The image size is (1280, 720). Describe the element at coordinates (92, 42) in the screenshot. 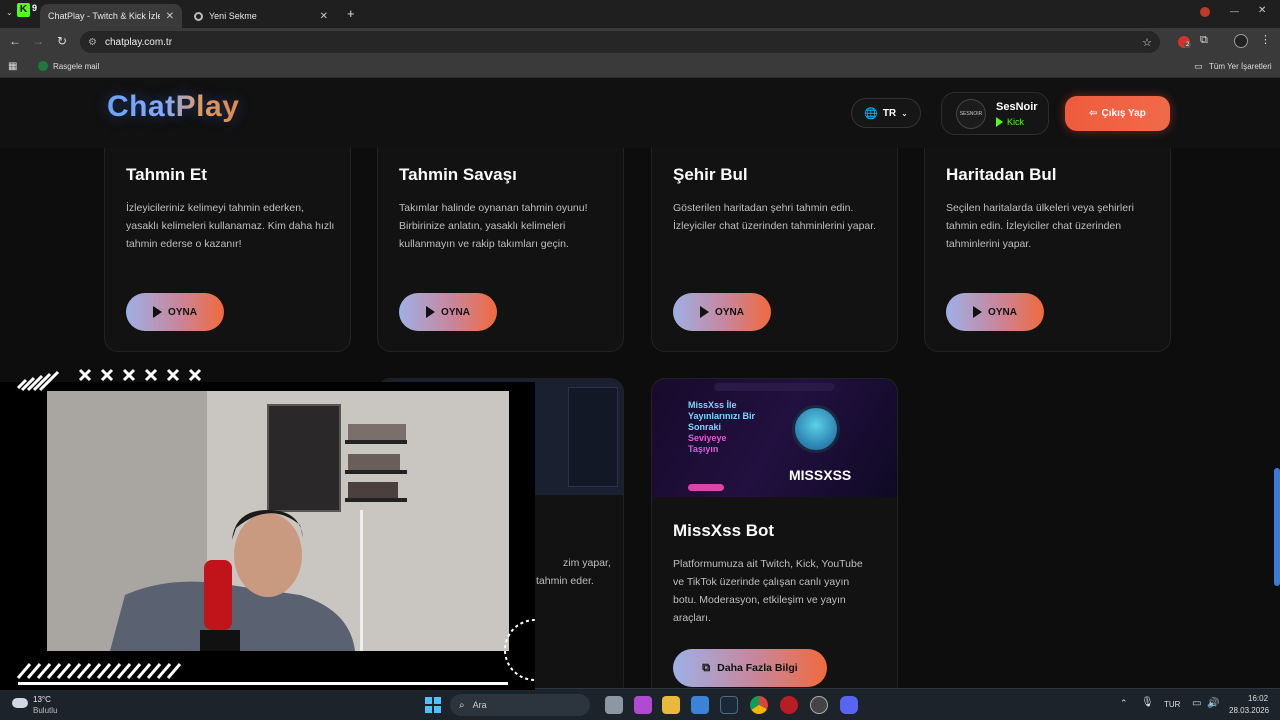

I see `site-info-icon: ⚙` at that location.